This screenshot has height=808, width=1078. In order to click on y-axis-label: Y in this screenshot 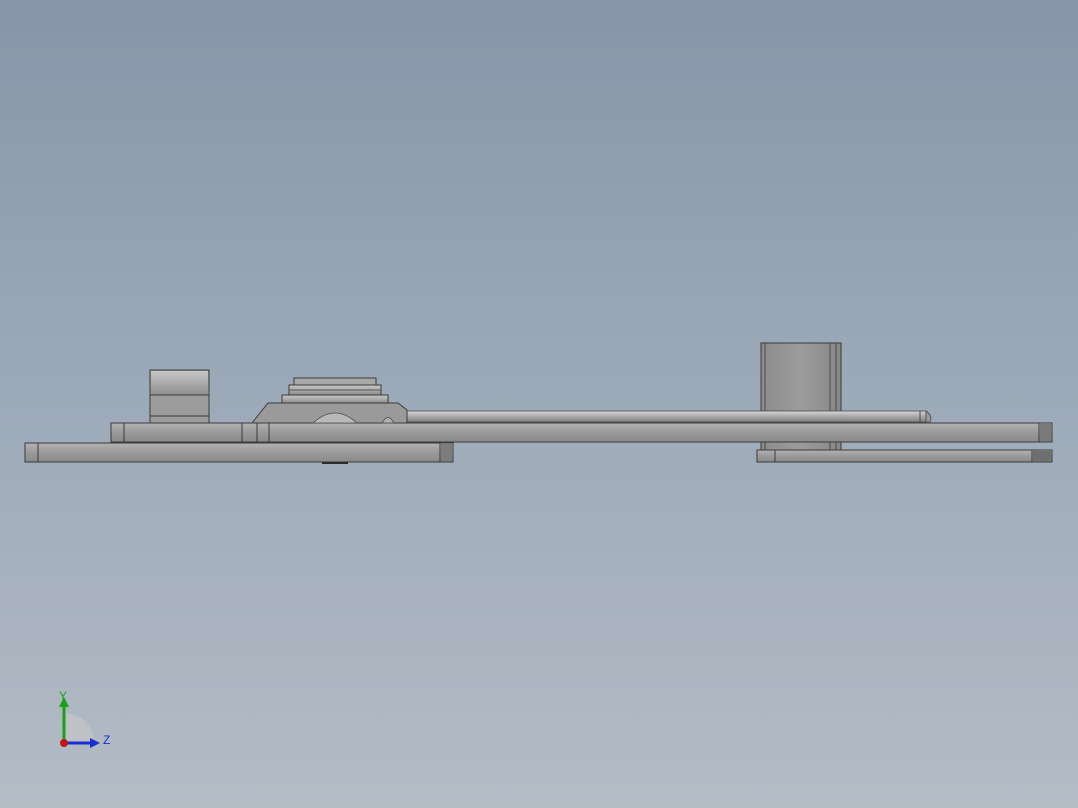, I will do `click(63, 696)`.